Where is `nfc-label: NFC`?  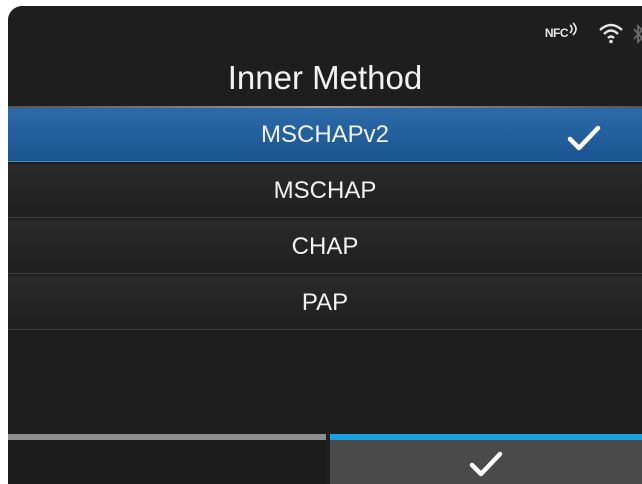 nfc-label: NFC is located at coordinates (556, 33).